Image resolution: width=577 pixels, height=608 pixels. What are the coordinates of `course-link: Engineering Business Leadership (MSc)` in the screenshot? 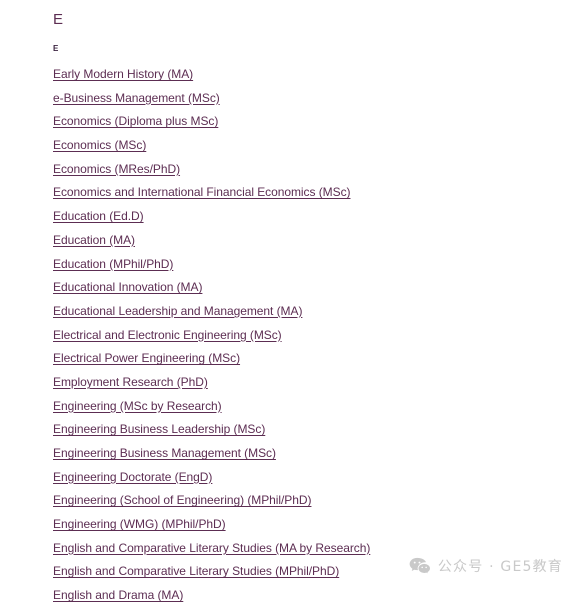 It's located at (159, 429).